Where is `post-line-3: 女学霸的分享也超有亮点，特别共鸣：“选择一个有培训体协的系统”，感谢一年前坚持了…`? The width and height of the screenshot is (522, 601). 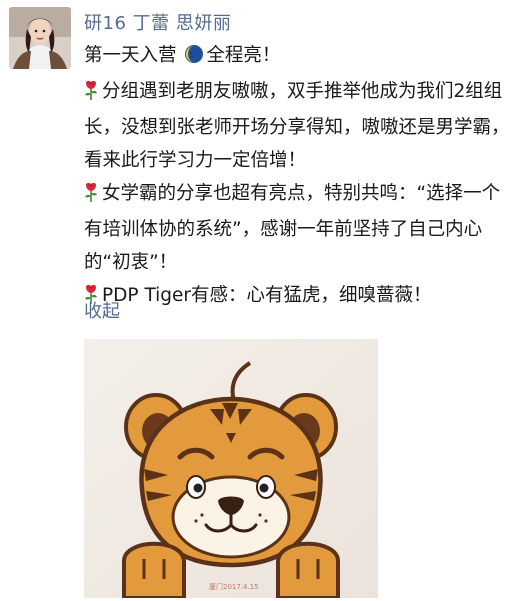
post-line-3: 女学霸的分享也超有亮点，特别共鸣：“选择一个有培训体协的系统”，感谢一年前坚持了… is located at coordinates (300, 228).